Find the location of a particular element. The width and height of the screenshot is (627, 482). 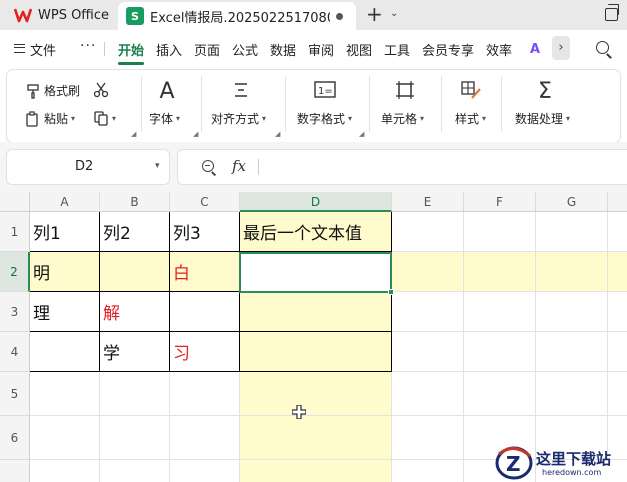

cell-f5 is located at coordinates (500, 394).